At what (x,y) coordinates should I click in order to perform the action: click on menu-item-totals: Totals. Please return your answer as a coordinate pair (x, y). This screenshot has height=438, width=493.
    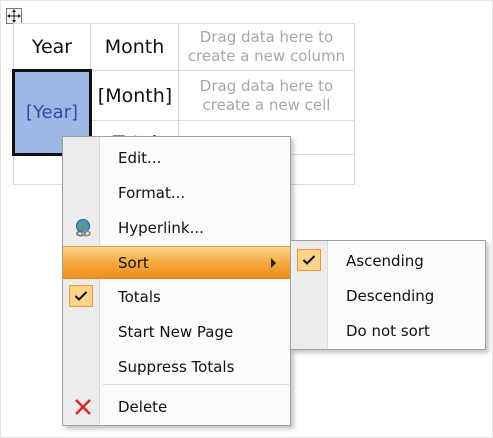
    Looking at the image, I should click on (176, 297).